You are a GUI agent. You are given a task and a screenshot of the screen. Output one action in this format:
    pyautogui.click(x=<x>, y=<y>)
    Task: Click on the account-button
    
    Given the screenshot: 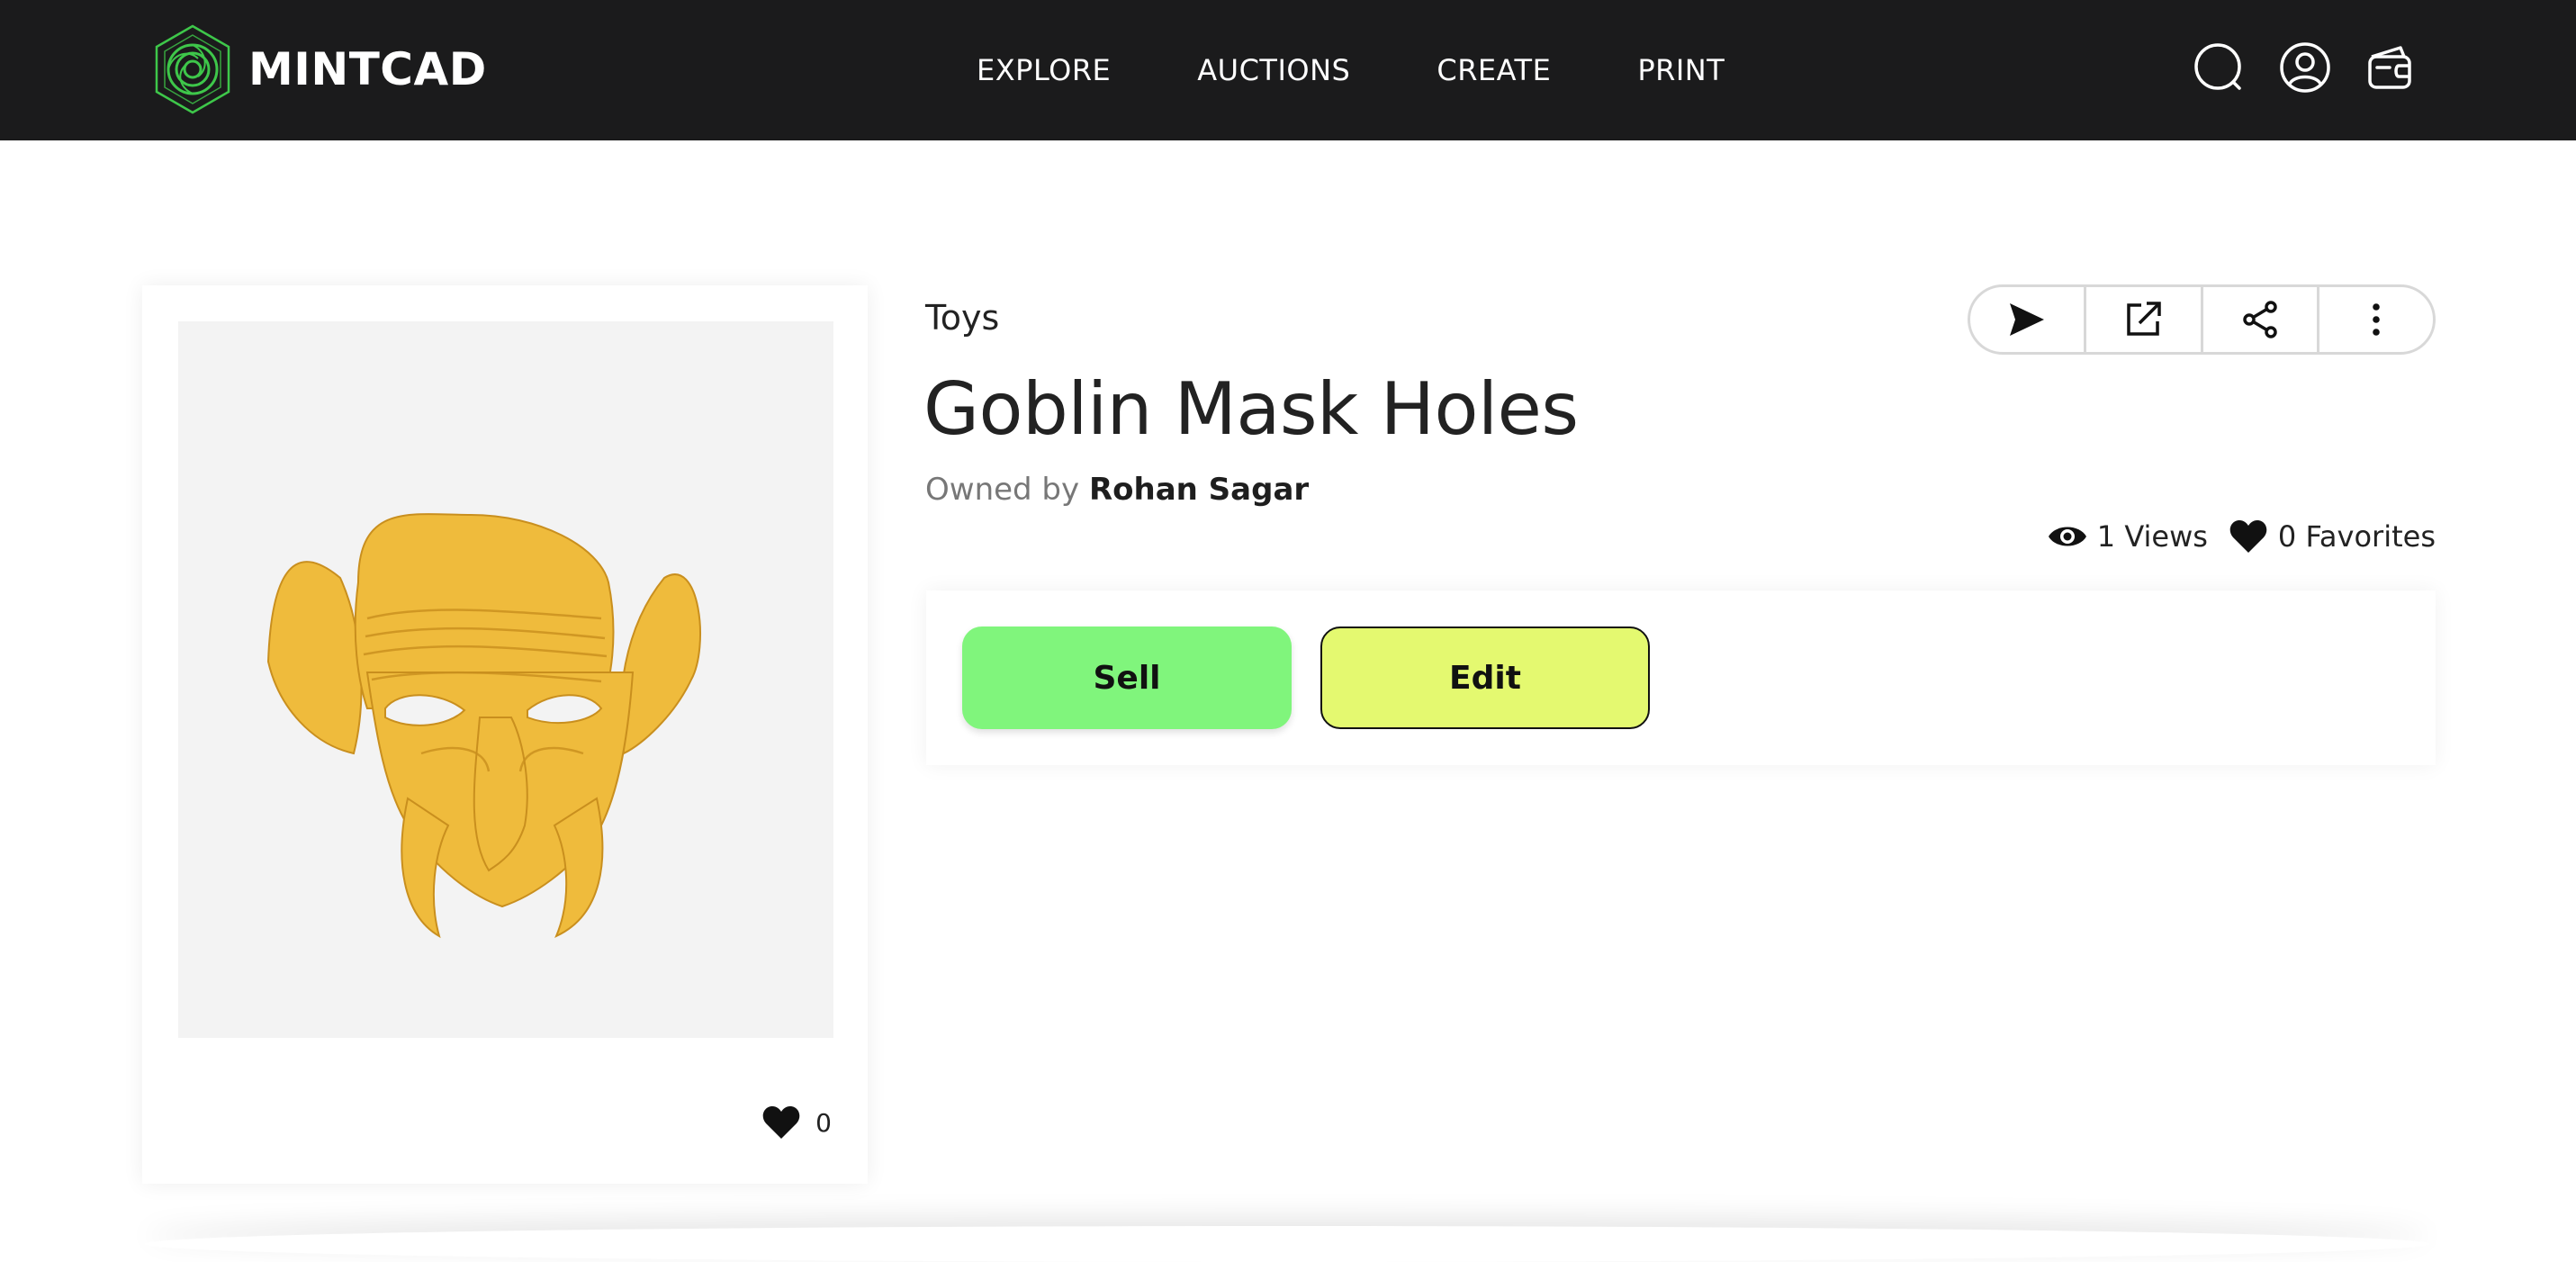 What is the action you would take?
    pyautogui.click(x=2305, y=68)
    